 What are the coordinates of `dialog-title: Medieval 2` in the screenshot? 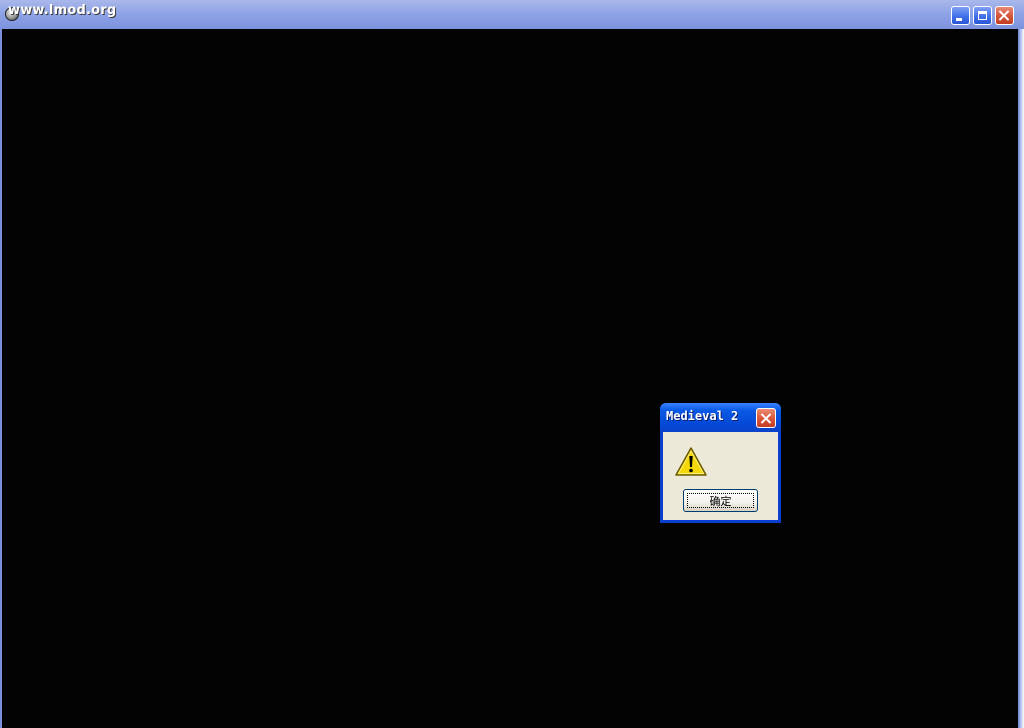 It's located at (702, 416).